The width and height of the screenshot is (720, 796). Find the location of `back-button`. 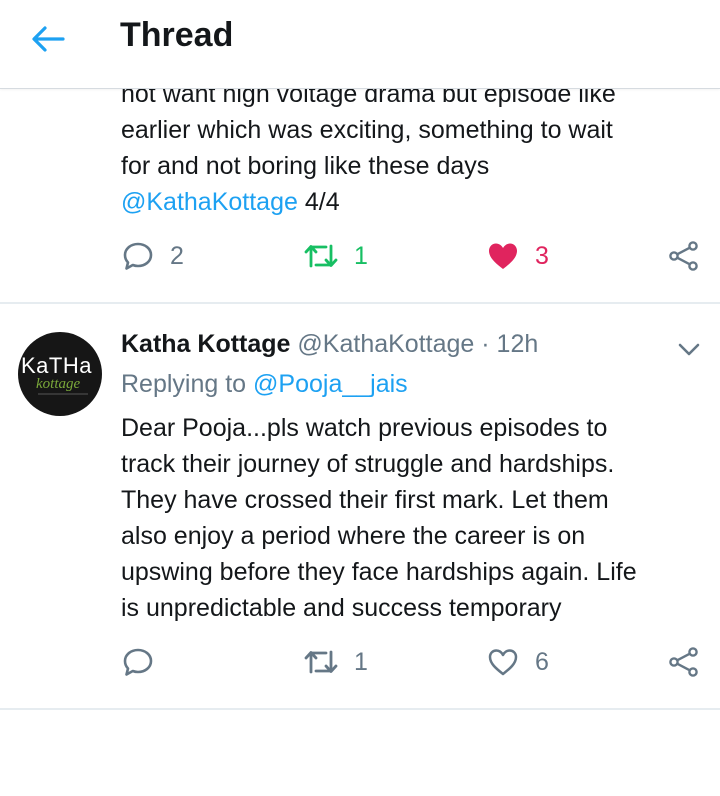

back-button is located at coordinates (48, 39).